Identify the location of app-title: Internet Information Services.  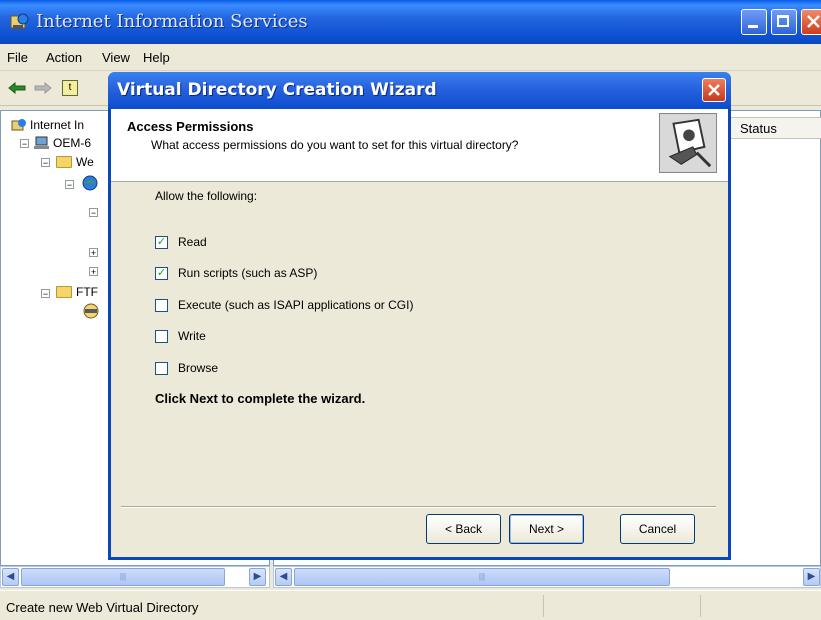
(172, 21).